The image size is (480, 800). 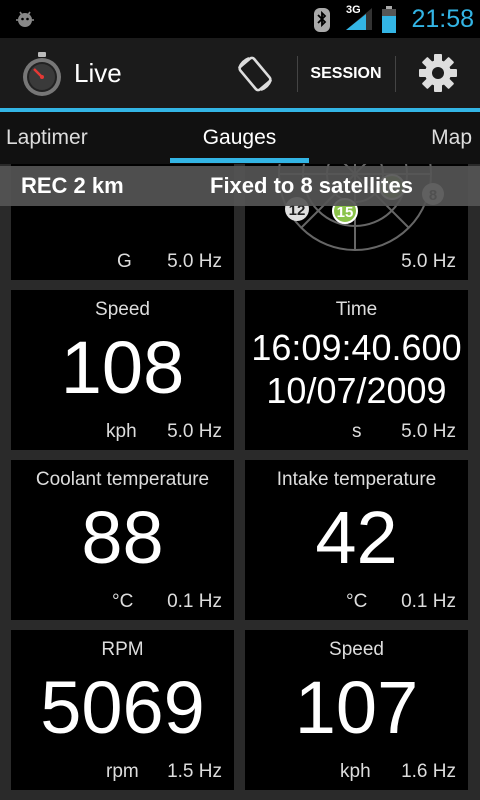 I want to click on gauge-time-value: 16:09:40.600, so click(x=356, y=347).